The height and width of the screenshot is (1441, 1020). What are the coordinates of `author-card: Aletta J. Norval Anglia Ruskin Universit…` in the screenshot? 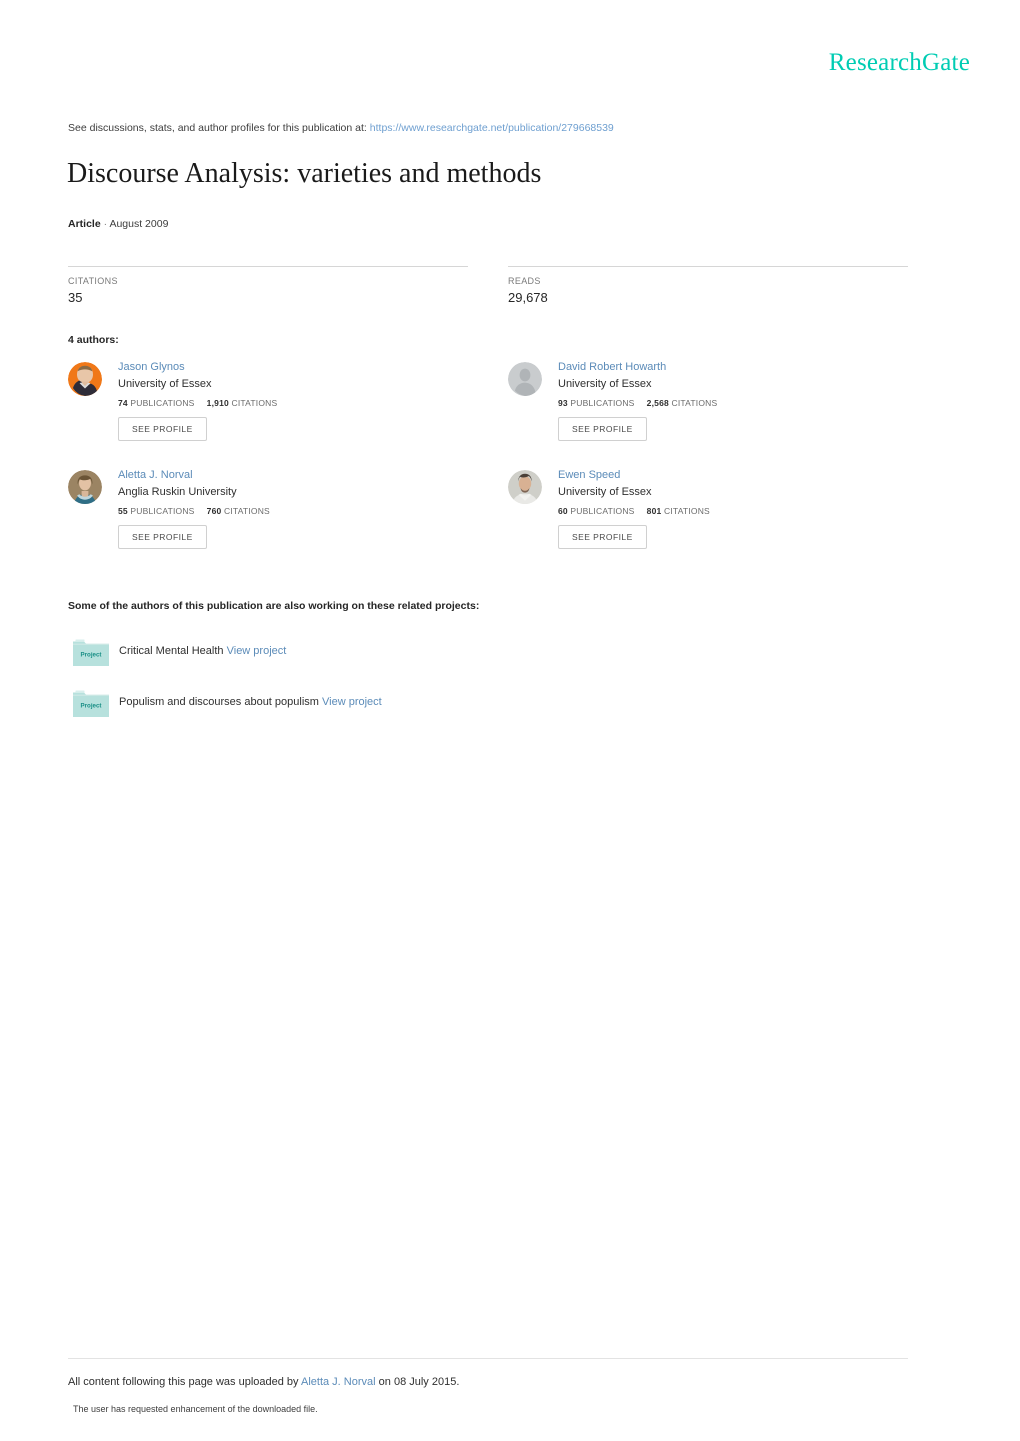 It's located at (278, 508).